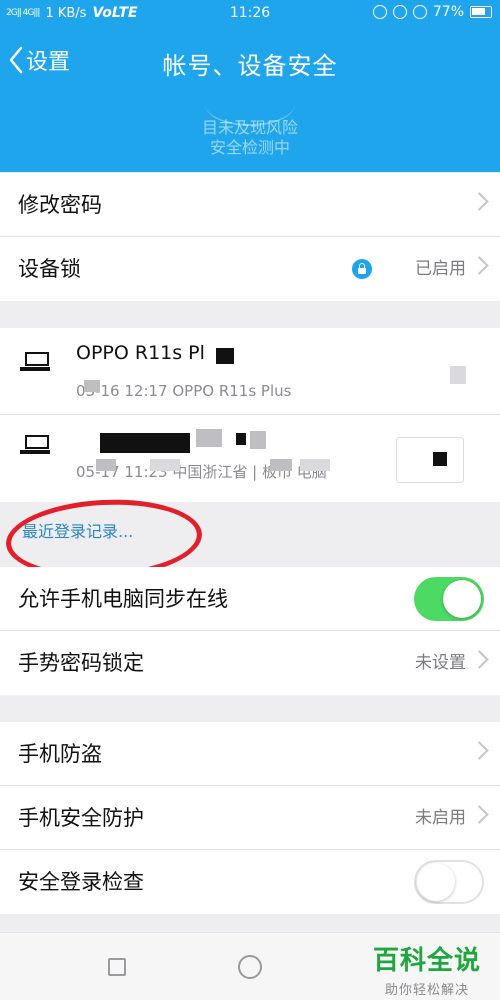  What do you see at coordinates (81, 818) in the screenshot?
I see `phone-protection-label: 手机安全防护` at bounding box center [81, 818].